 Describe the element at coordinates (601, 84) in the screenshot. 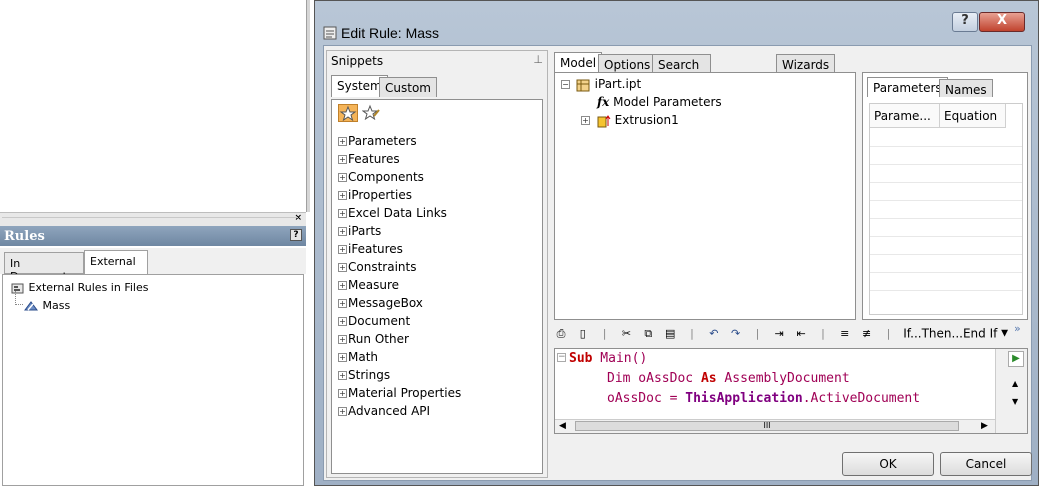

I see `model-tree-root: − iPart.ipt` at that location.